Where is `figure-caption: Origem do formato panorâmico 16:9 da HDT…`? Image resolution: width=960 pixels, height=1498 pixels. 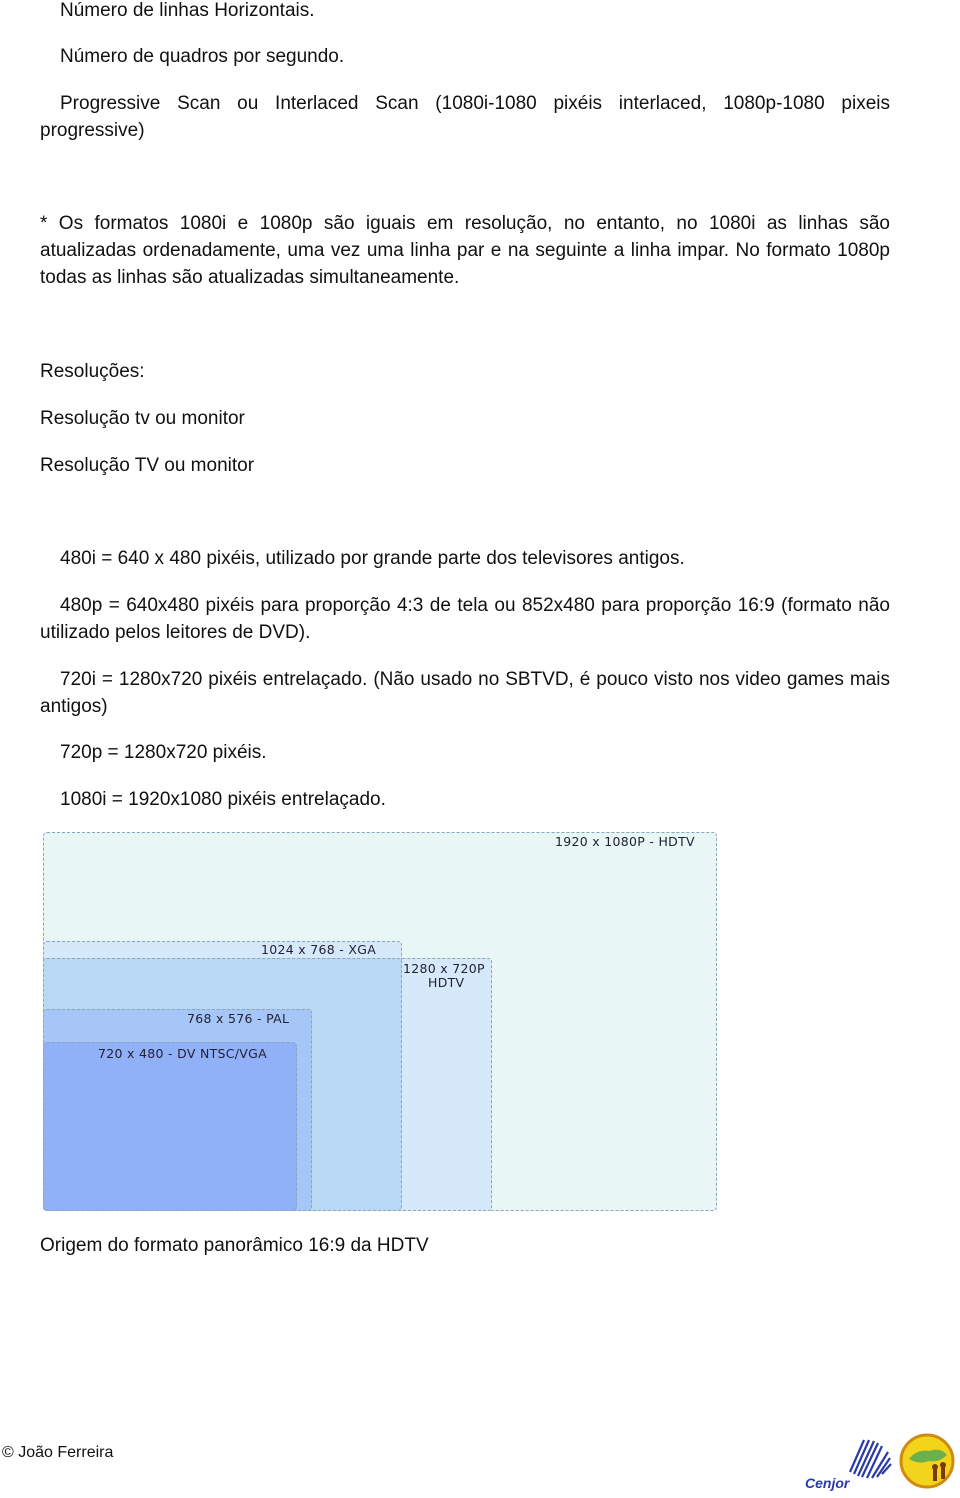 figure-caption: Origem do formato panorâmico 16:9 da HDT… is located at coordinates (234, 1245).